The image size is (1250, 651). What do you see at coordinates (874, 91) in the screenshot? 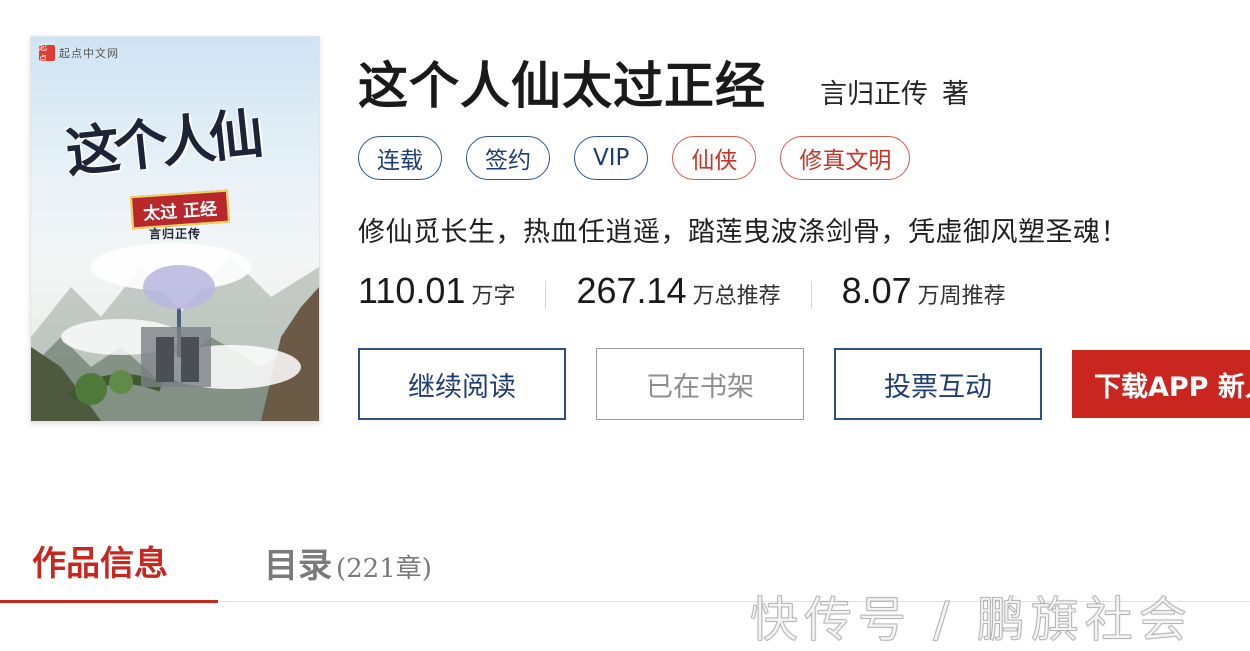
I see `author-link: 言归正传` at bounding box center [874, 91].